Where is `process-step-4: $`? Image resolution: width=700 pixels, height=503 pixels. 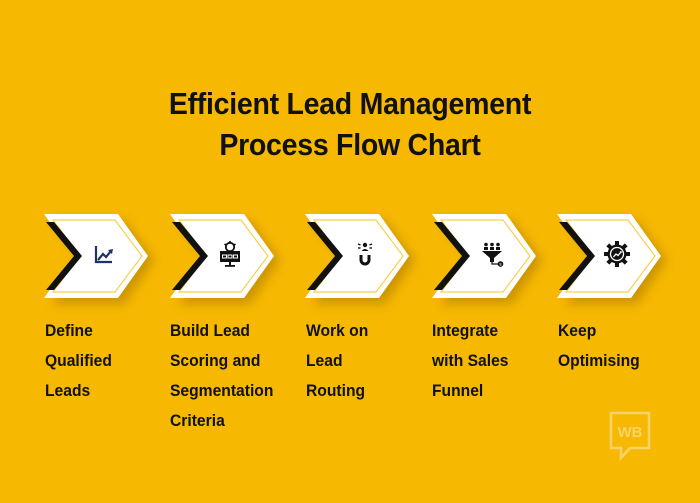 process-step-4: $ is located at coordinates (491, 258).